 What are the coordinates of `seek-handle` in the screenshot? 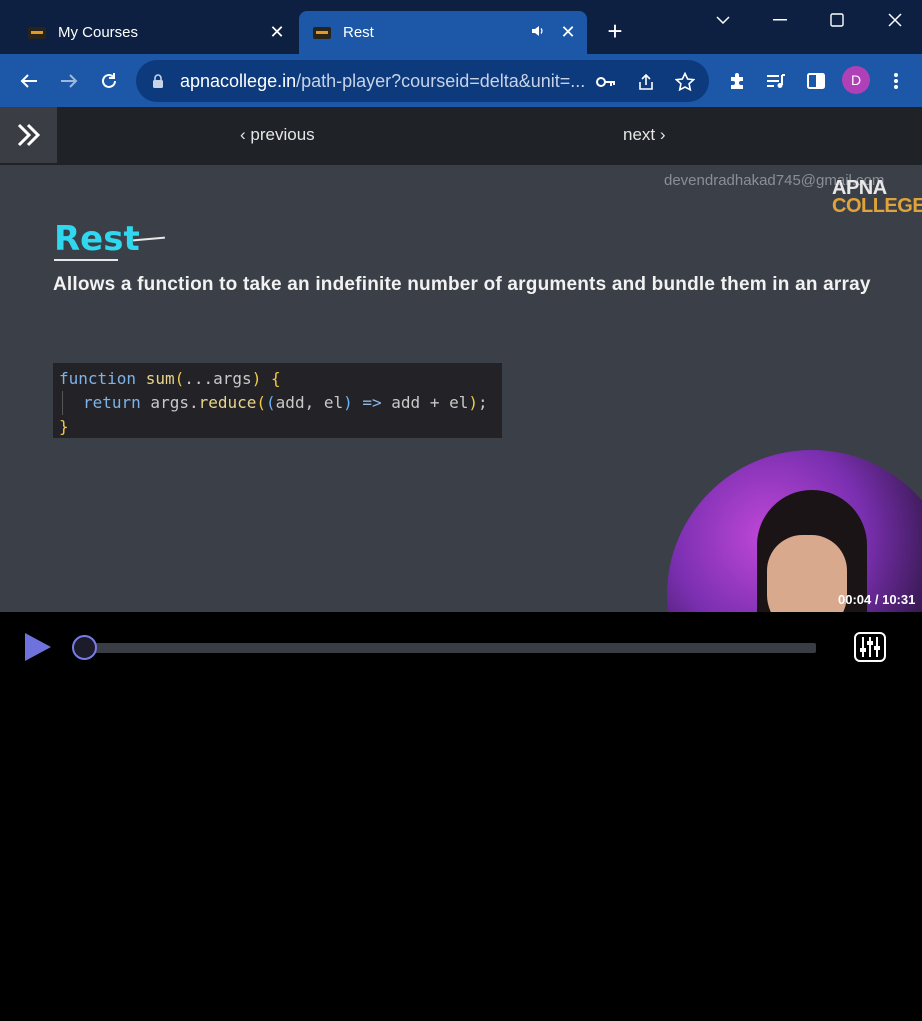 It's located at (85, 647).